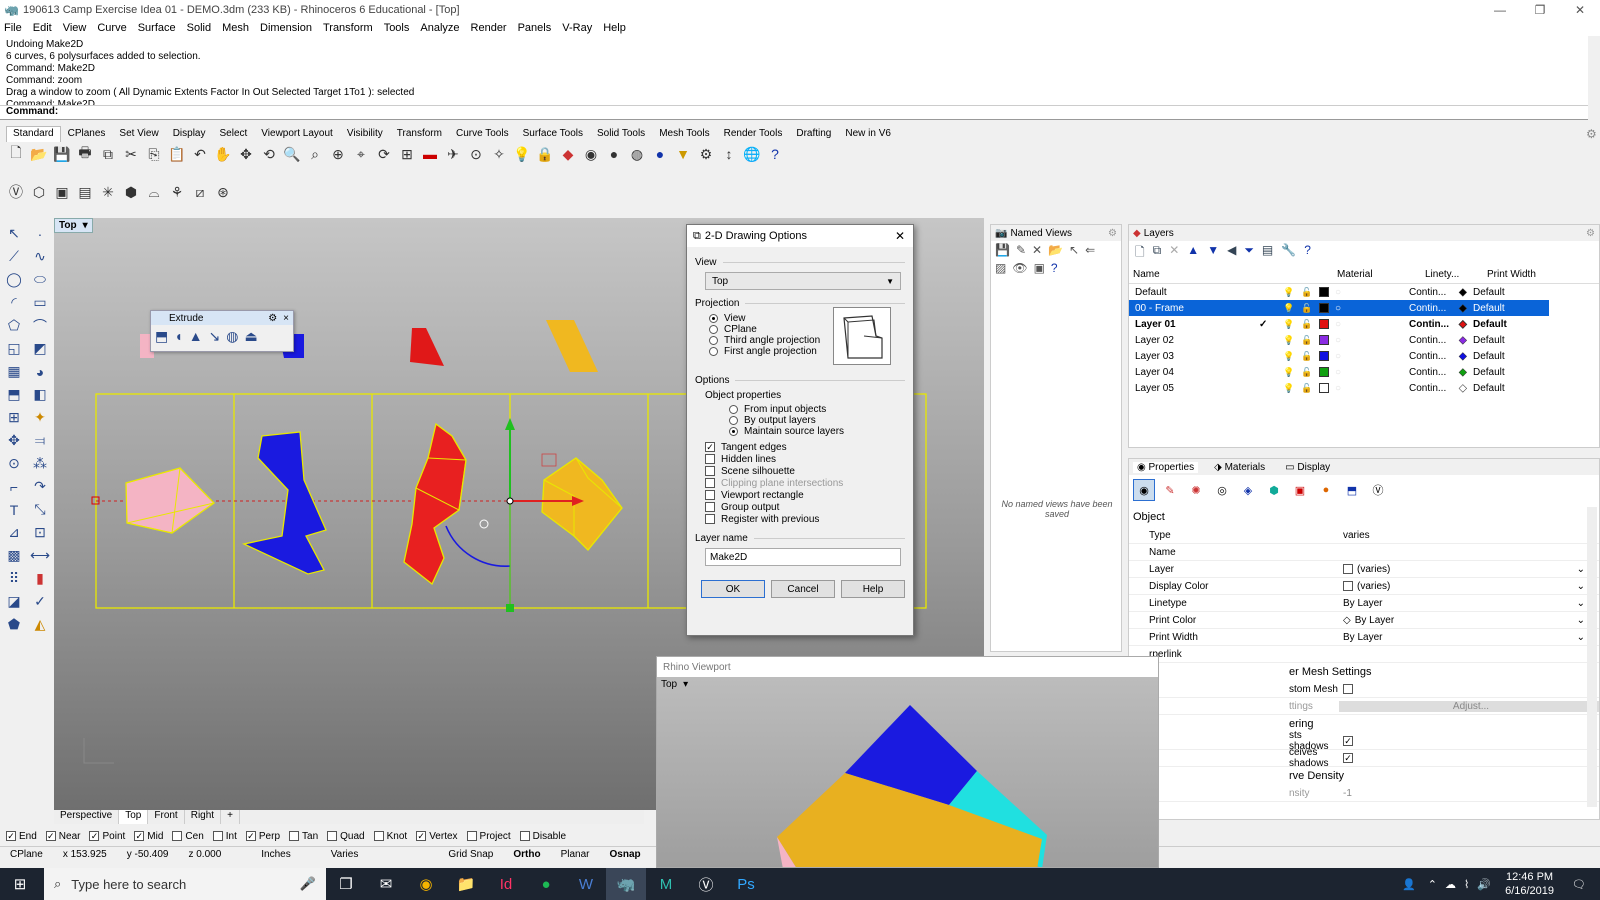  Describe the element at coordinates (235, 28) in the screenshot. I see `menu-mesh: Mesh` at that location.